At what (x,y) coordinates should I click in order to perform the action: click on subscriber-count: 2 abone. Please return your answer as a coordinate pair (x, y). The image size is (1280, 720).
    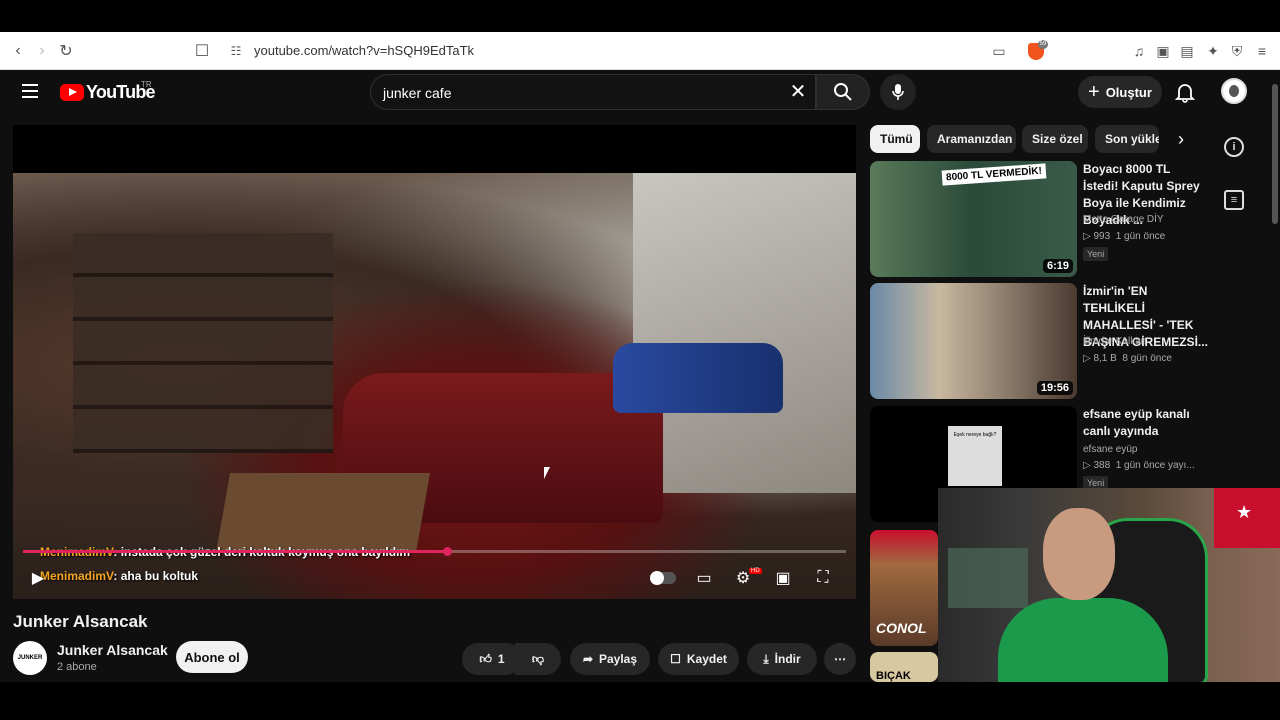
    Looking at the image, I should click on (77, 667).